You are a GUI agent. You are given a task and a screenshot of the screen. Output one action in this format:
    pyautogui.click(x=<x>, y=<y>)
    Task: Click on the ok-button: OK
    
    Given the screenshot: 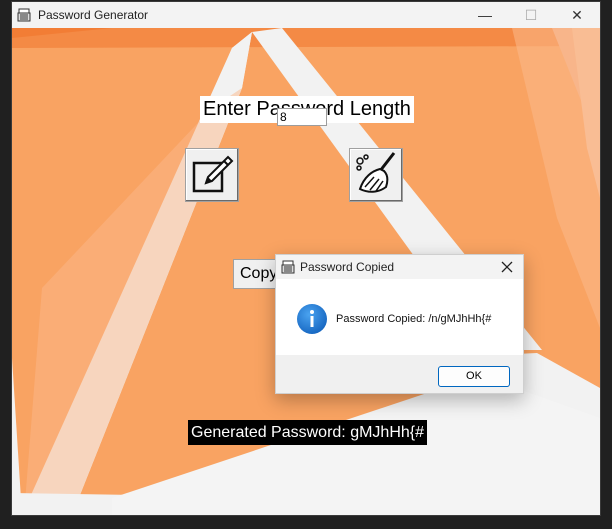 What is the action you would take?
    pyautogui.click(x=474, y=376)
    